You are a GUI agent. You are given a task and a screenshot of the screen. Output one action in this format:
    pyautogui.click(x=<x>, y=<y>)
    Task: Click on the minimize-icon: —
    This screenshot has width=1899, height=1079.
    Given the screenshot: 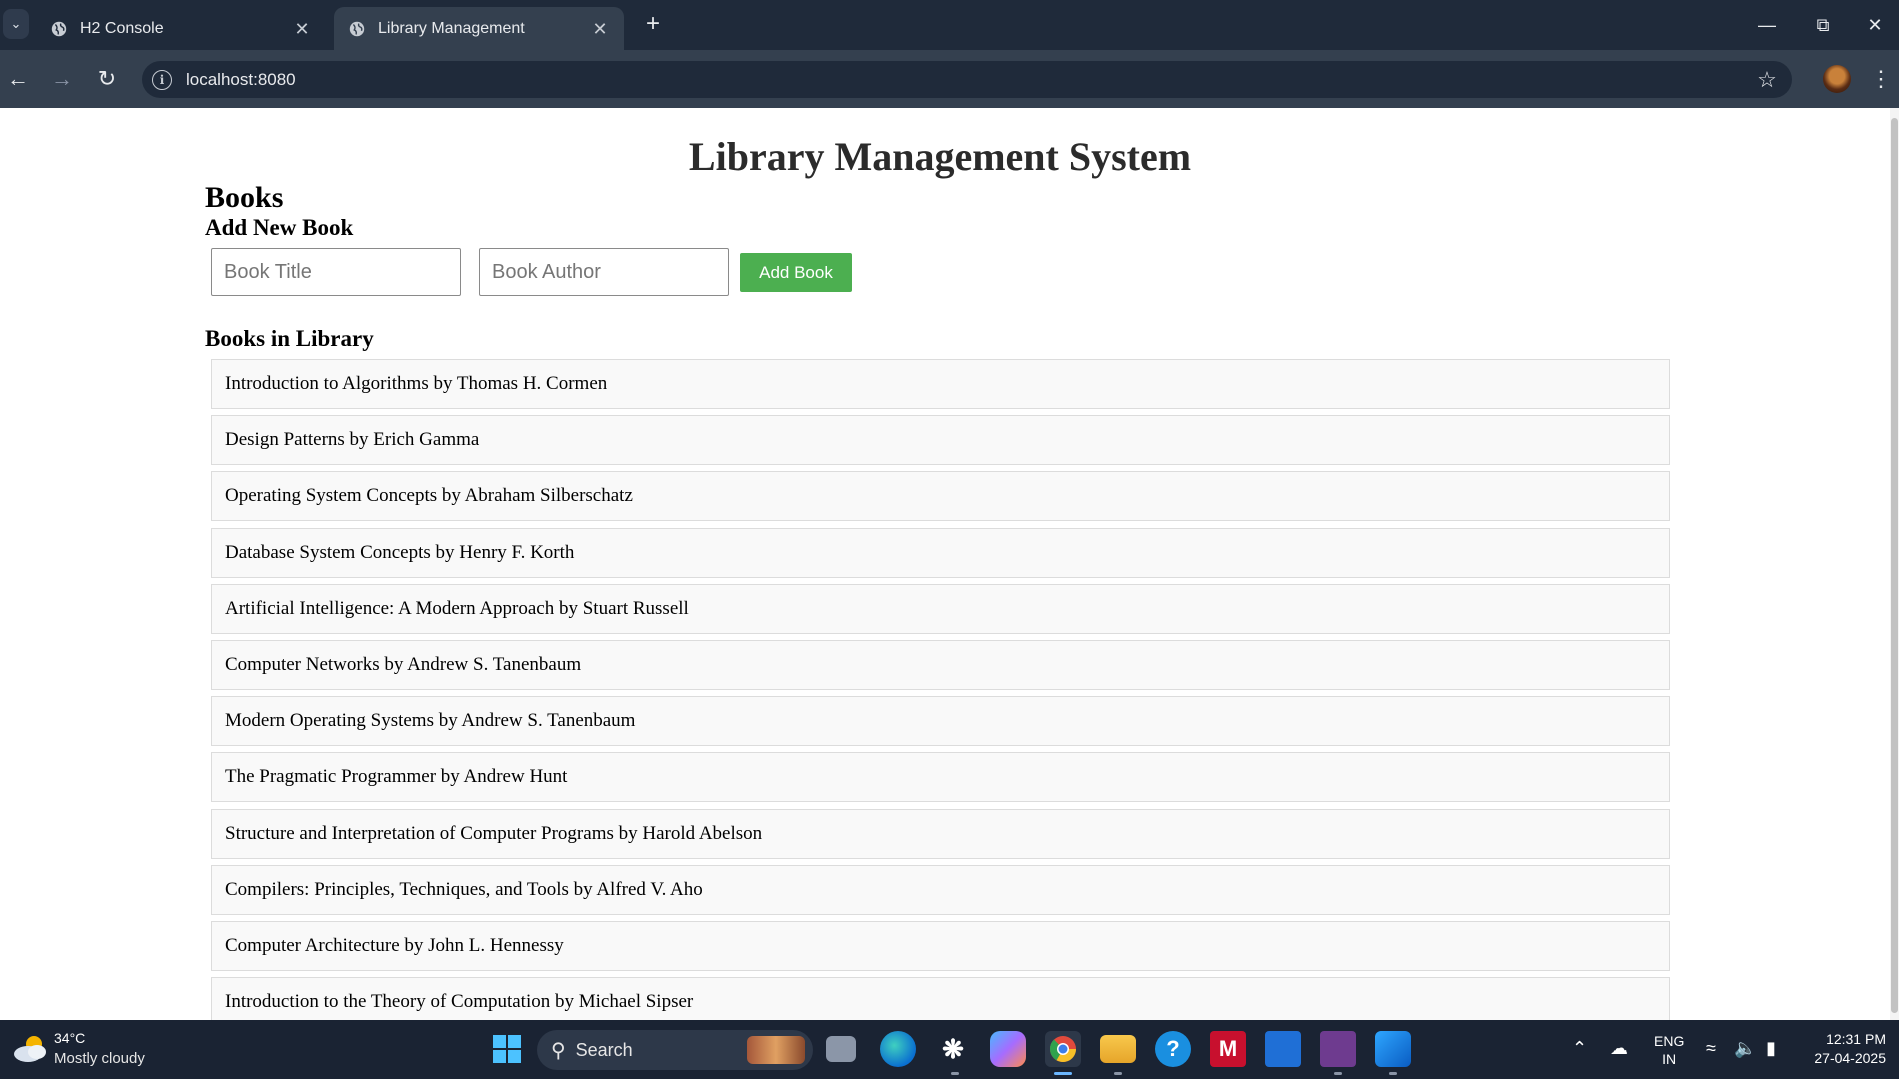 What is the action you would take?
    pyautogui.click(x=1767, y=25)
    